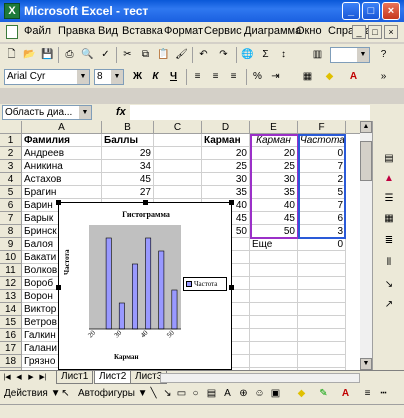  I want to click on cell-F8: 3, so click(322, 231).